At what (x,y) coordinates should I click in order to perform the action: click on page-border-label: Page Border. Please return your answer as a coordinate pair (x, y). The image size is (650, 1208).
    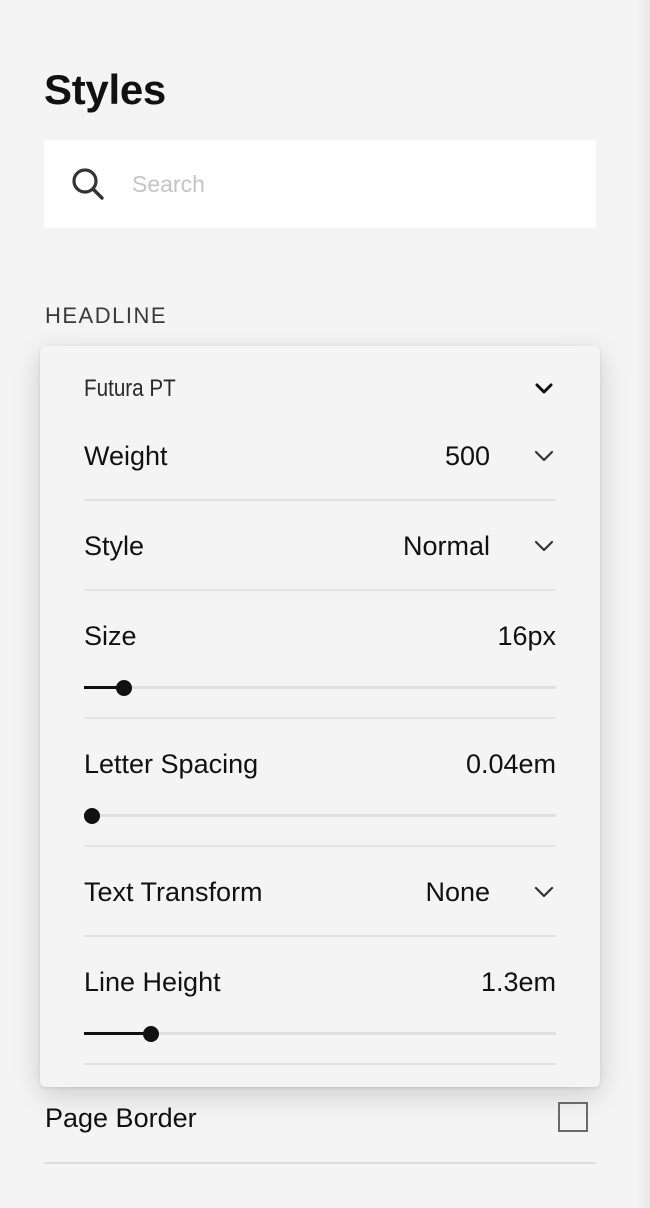
    Looking at the image, I should click on (121, 1118).